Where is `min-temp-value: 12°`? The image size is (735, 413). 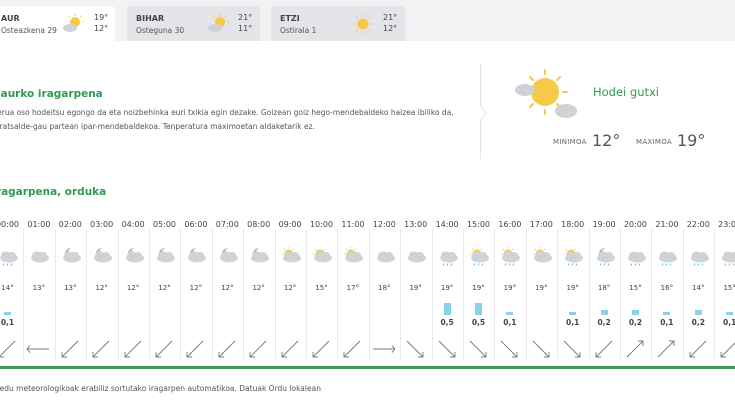 min-temp-value: 12° is located at coordinates (606, 140).